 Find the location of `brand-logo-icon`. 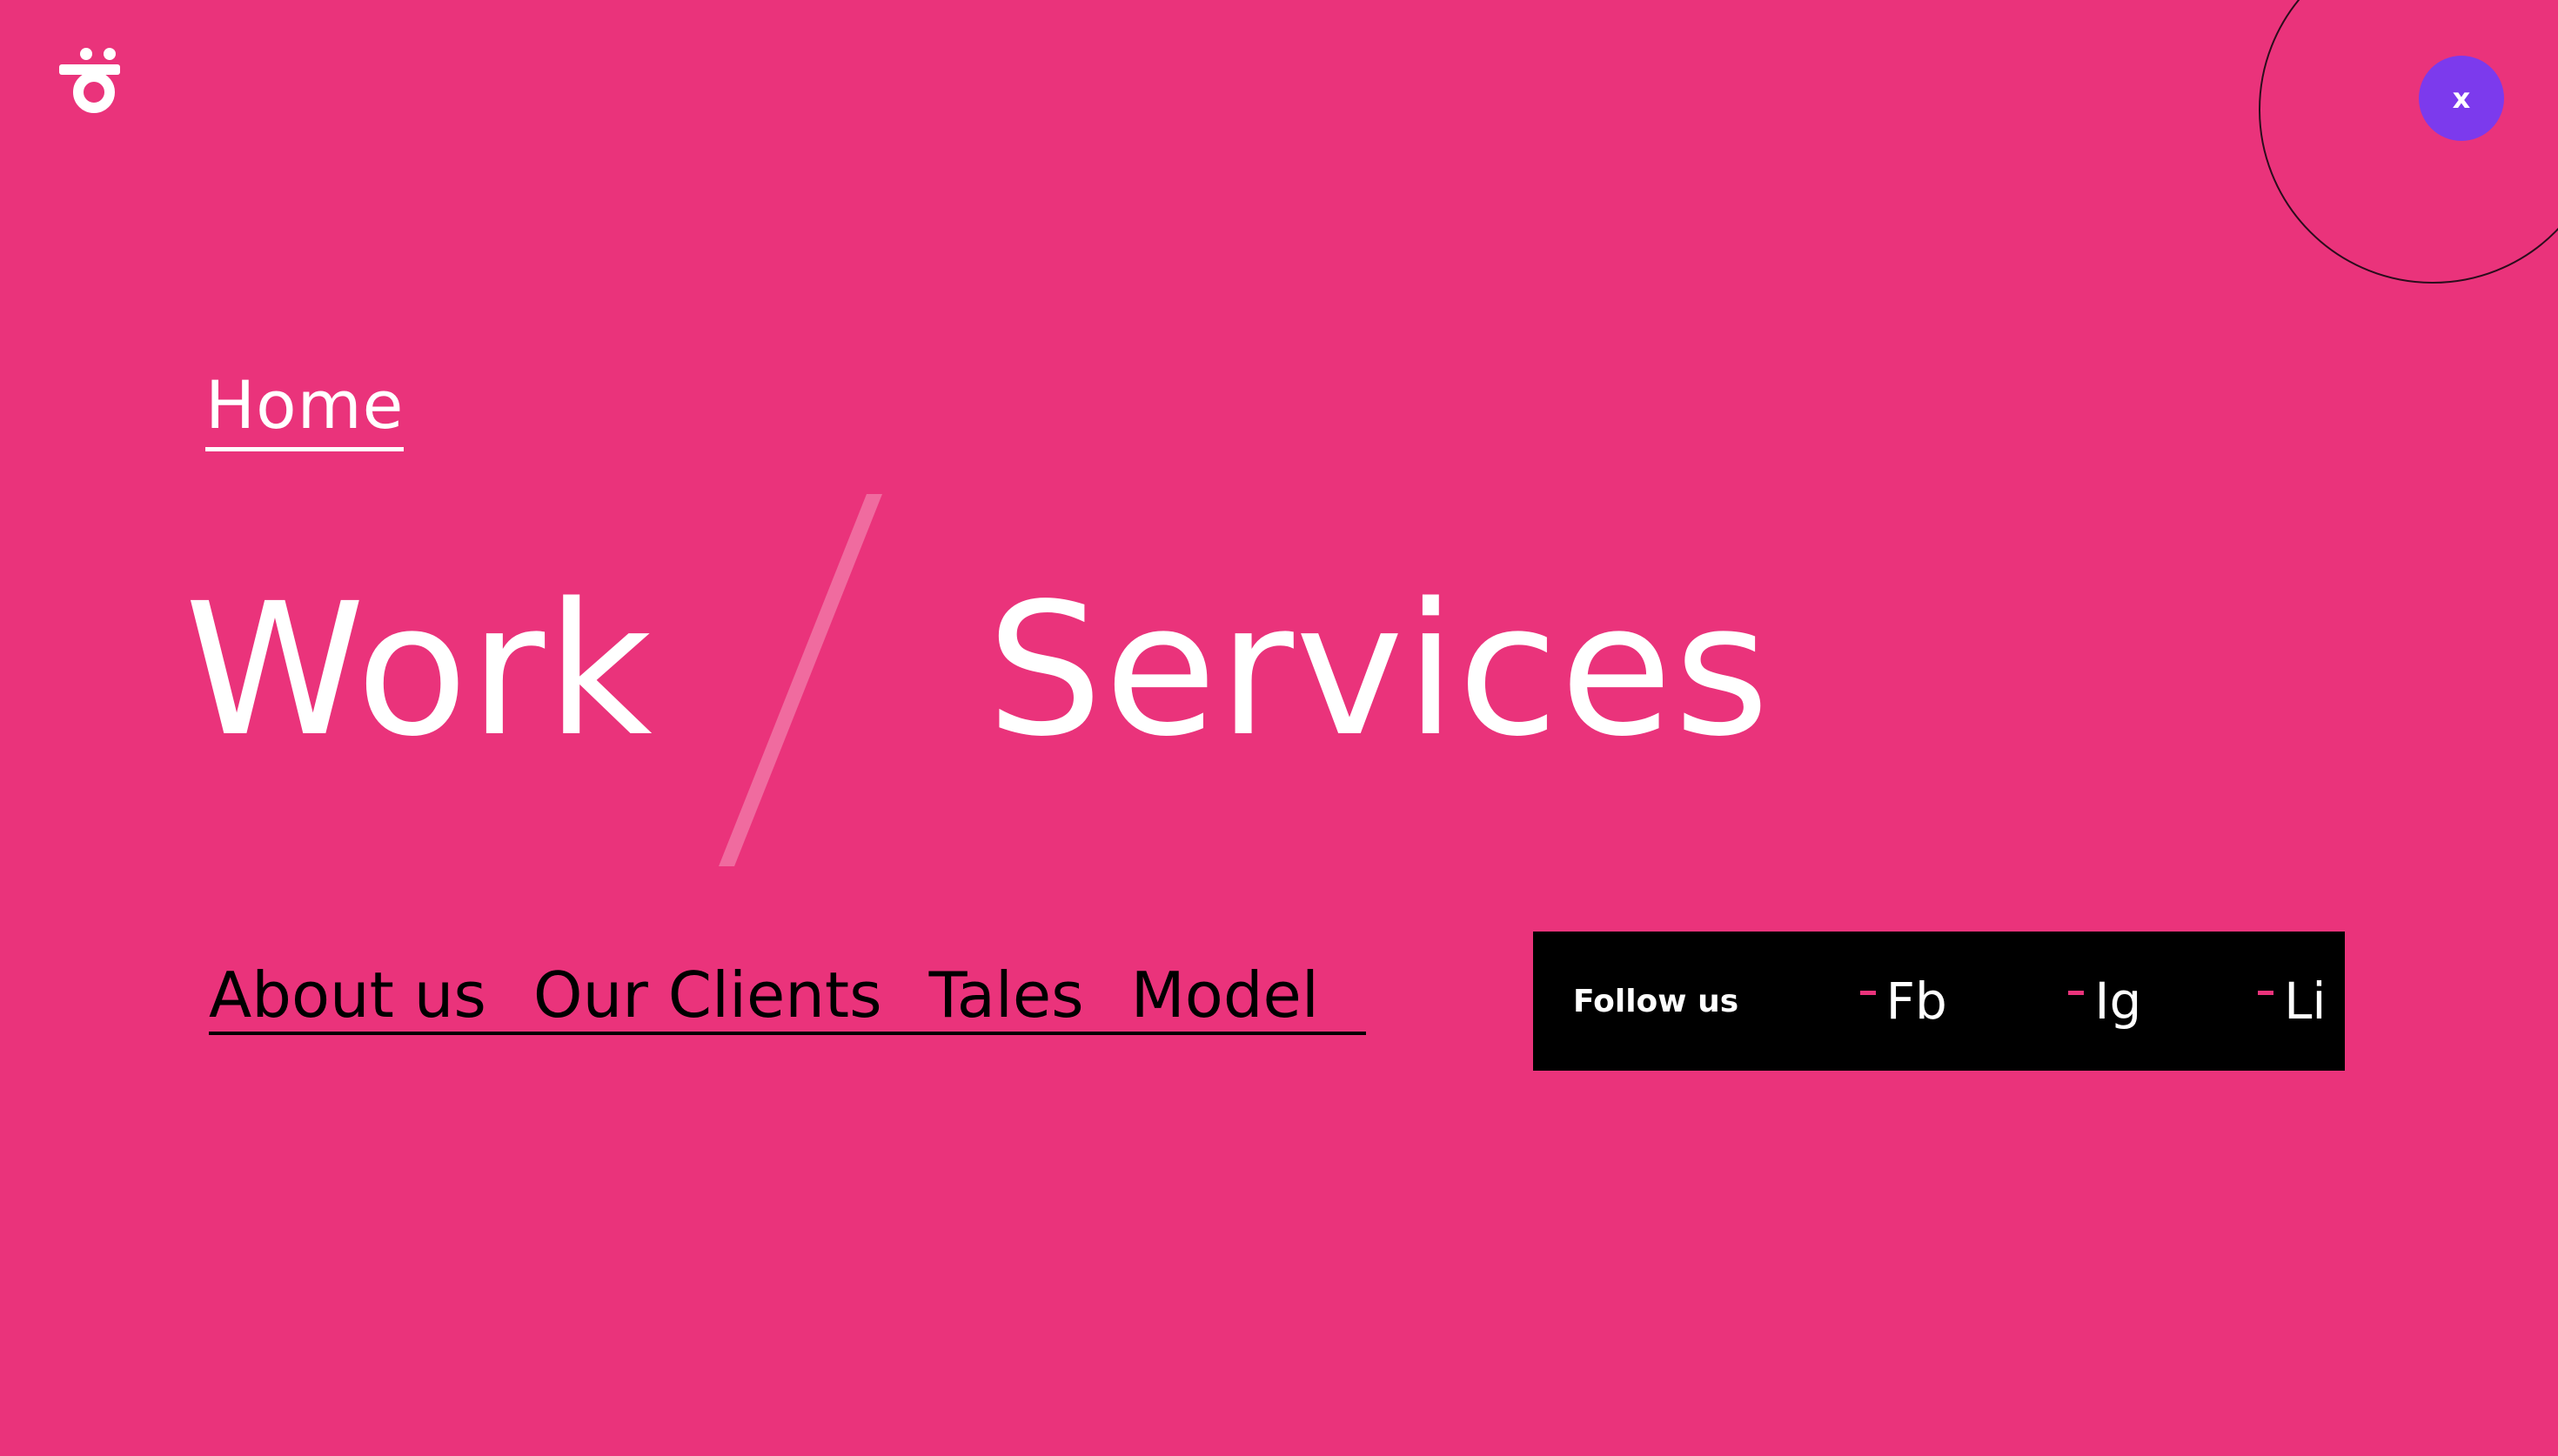

brand-logo-icon is located at coordinates (89, 80).